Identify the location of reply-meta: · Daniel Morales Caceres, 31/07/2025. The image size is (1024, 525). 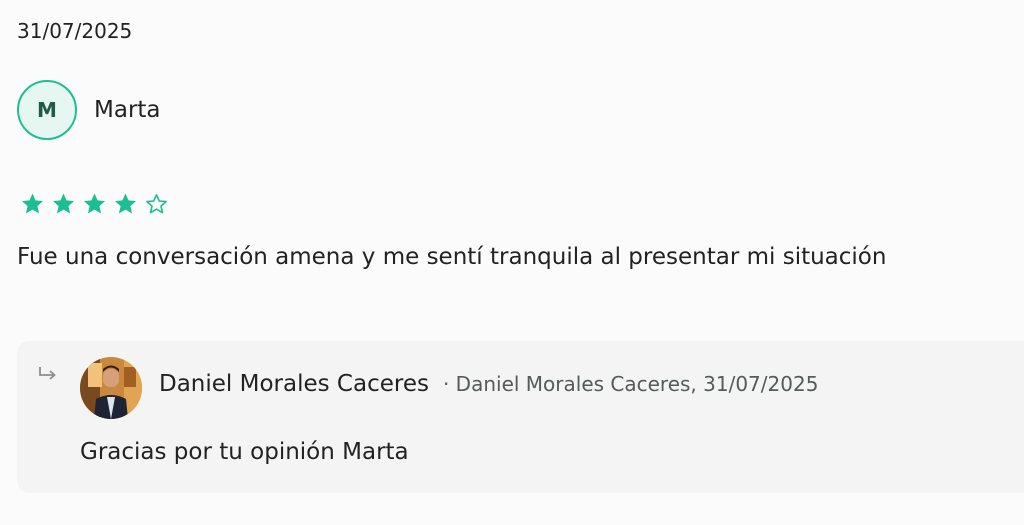
(630, 384).